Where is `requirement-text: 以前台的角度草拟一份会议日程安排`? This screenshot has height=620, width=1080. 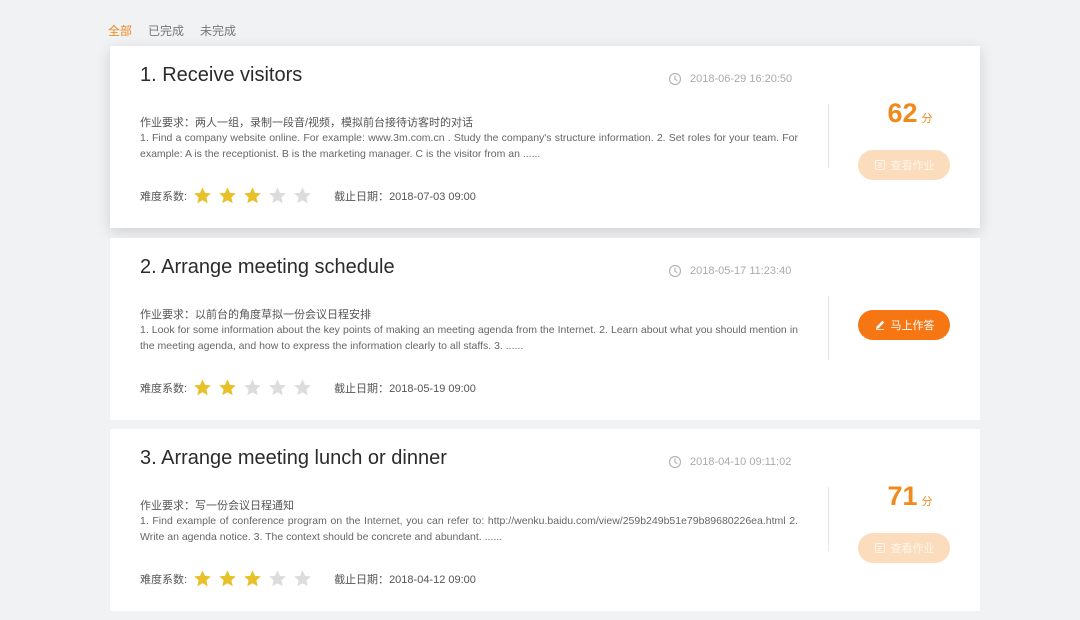 requirement-text: 以前台的角度草拟一份会议日程安排 is located at coordinates (283, 315).